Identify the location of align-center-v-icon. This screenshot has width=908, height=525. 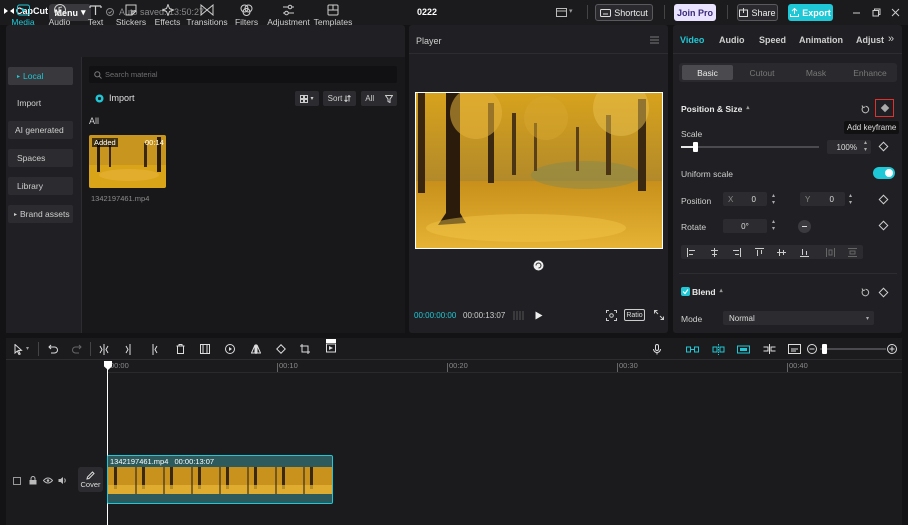
(781, 252).